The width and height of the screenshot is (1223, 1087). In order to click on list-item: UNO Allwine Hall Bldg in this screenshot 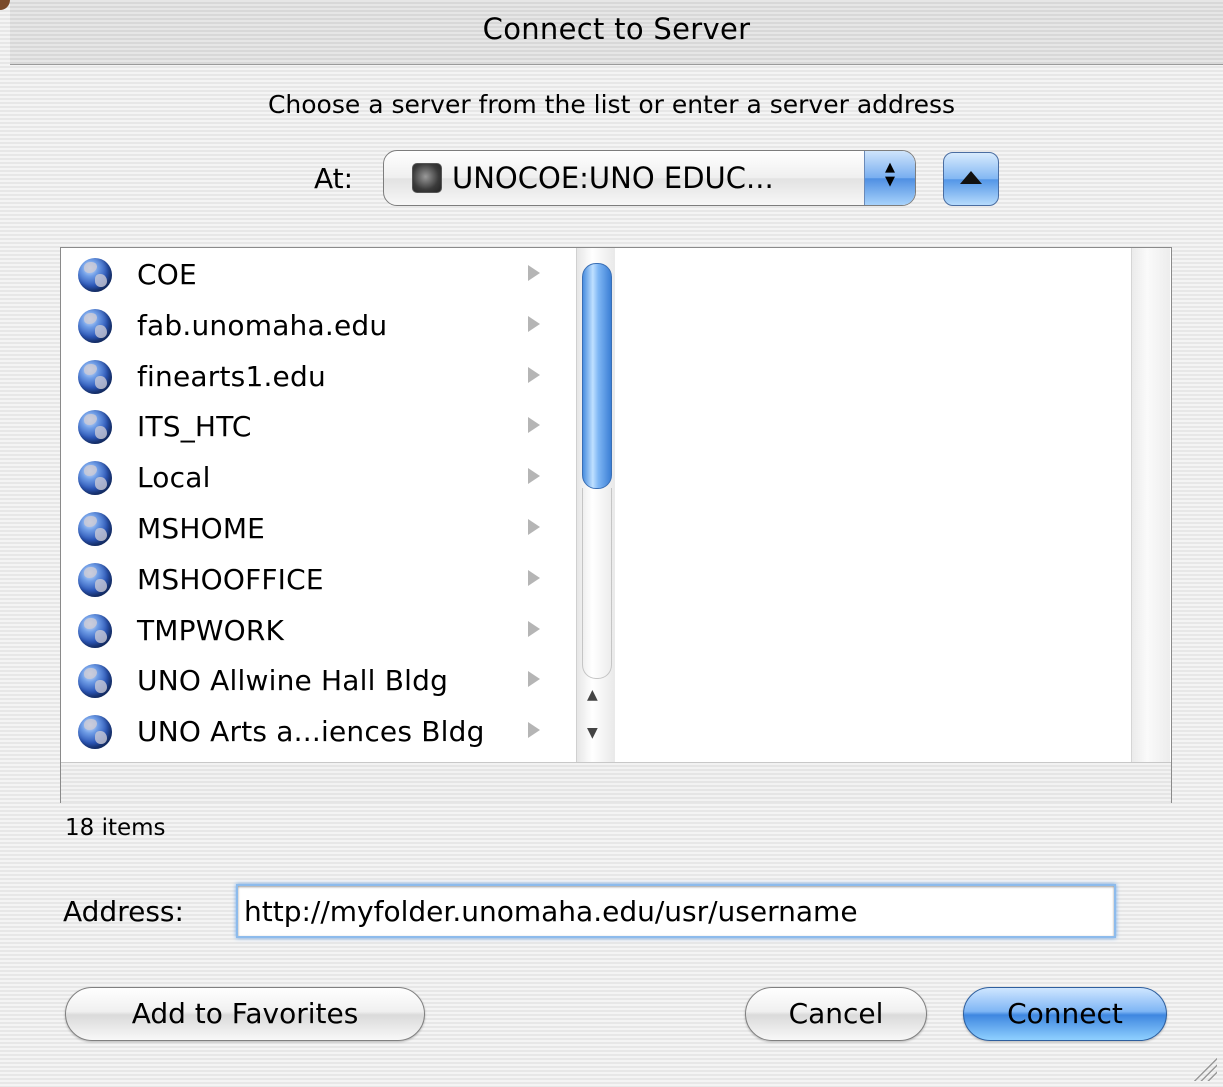, I will do `click(318, 680)`.